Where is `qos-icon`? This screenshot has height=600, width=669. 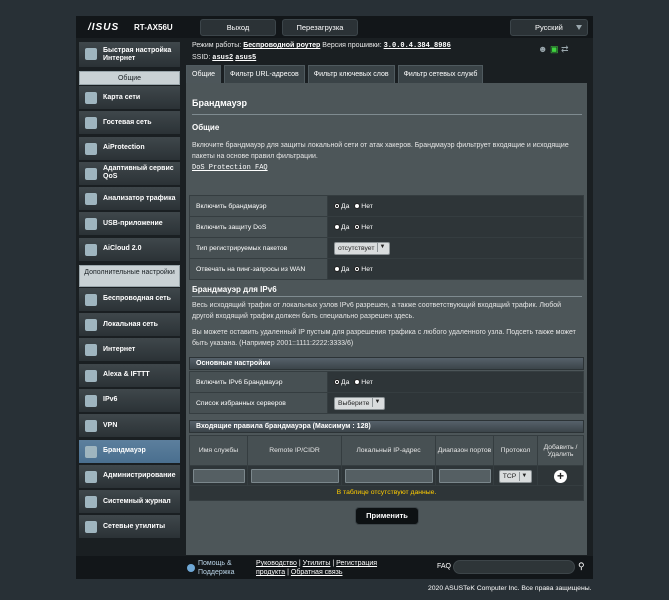 qos-icon is located at coordinates (91, 173).